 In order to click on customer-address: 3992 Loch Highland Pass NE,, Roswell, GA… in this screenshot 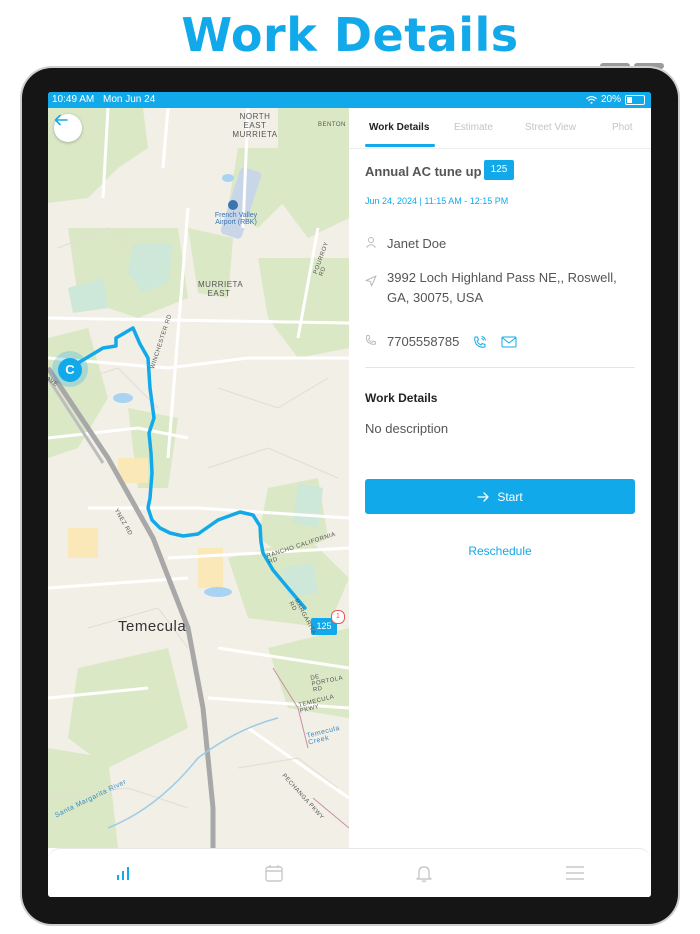, I will do `click(511, 288)`.